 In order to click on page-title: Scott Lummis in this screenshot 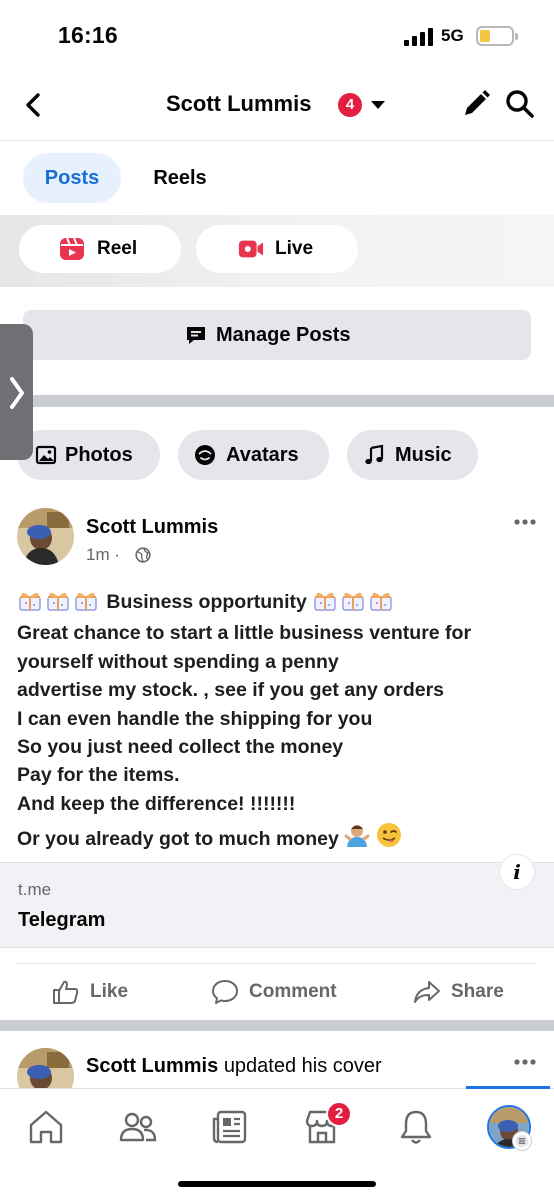, I will do `click(238, 104)`.